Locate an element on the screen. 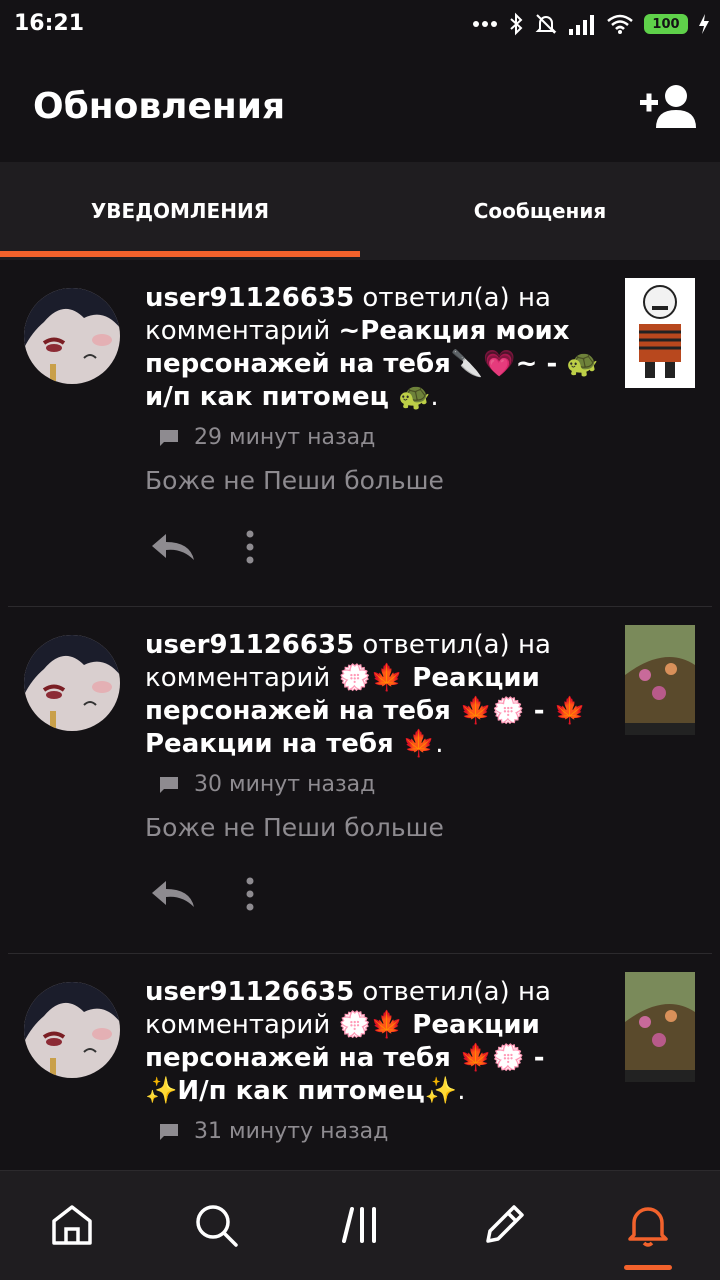  status-bar: 16:21 100 is located at coordinates (360, 25).